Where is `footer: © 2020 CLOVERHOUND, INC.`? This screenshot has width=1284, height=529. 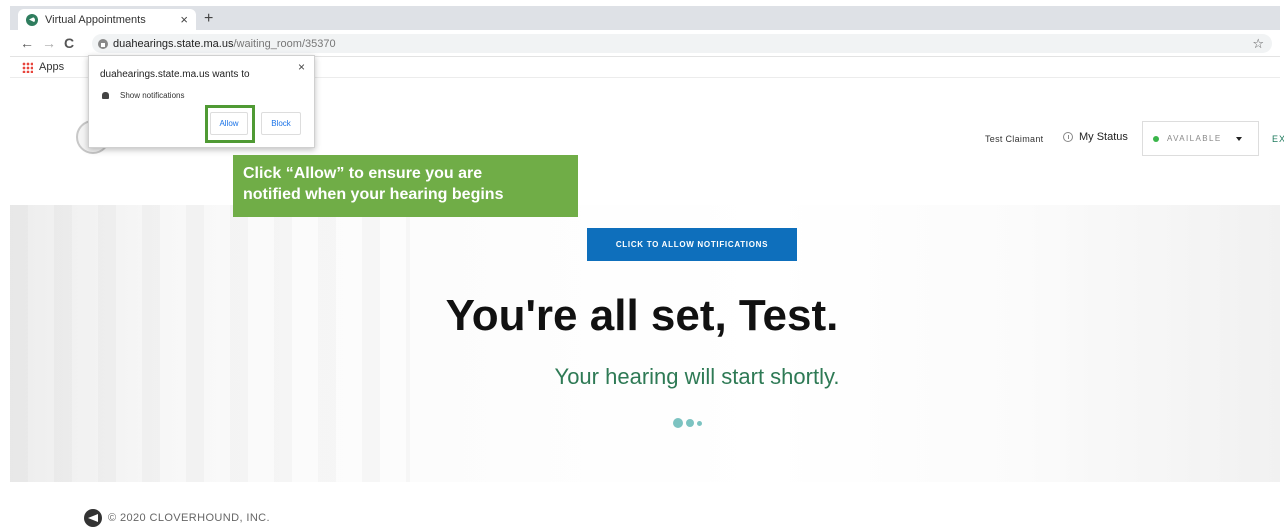
footer: © 2020 CLOVERHOUND, INC. is located at coordinates (177, 518).